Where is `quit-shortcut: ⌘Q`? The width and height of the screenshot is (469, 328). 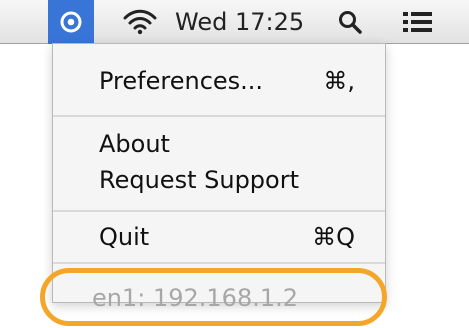 quit-shortcut: ⌘Q is located at coordinates (333, 237).